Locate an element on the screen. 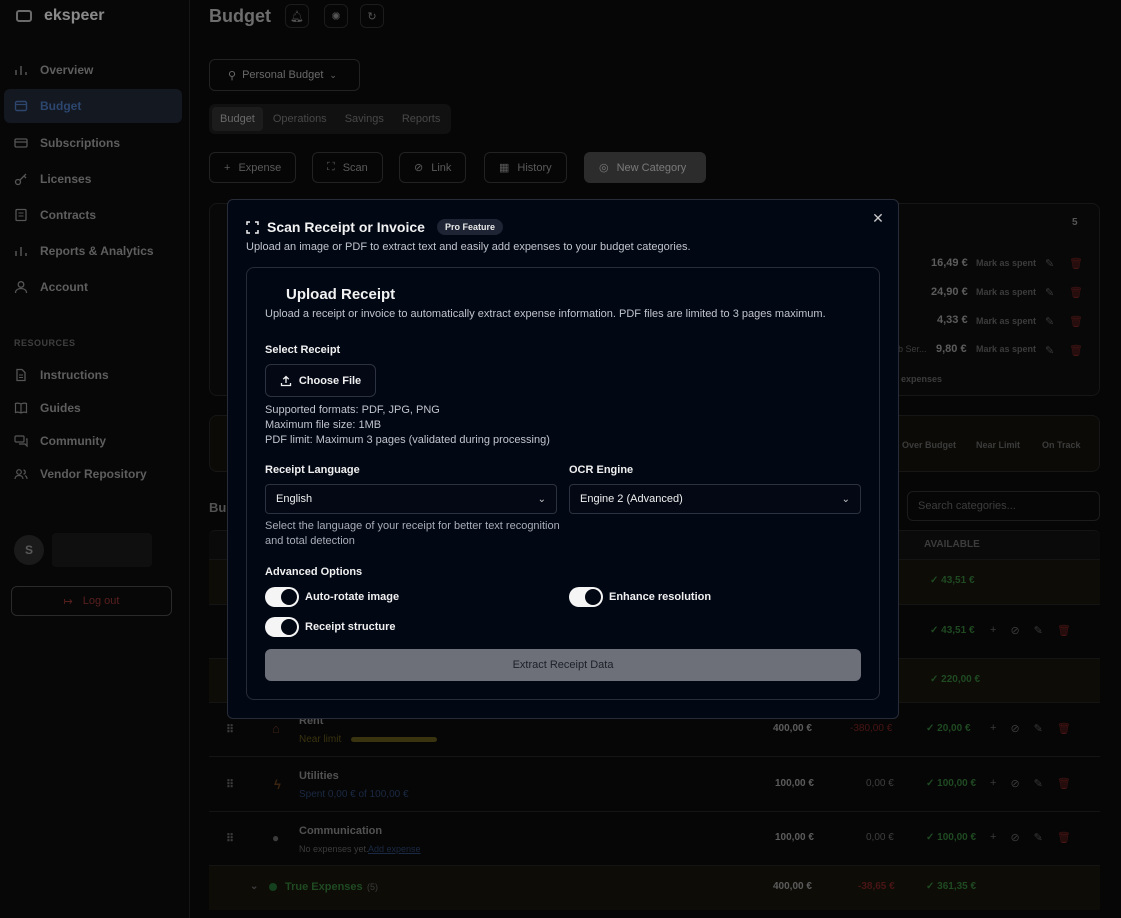  scan-button: ⛶ Scan is located at coordinates (347, 167).